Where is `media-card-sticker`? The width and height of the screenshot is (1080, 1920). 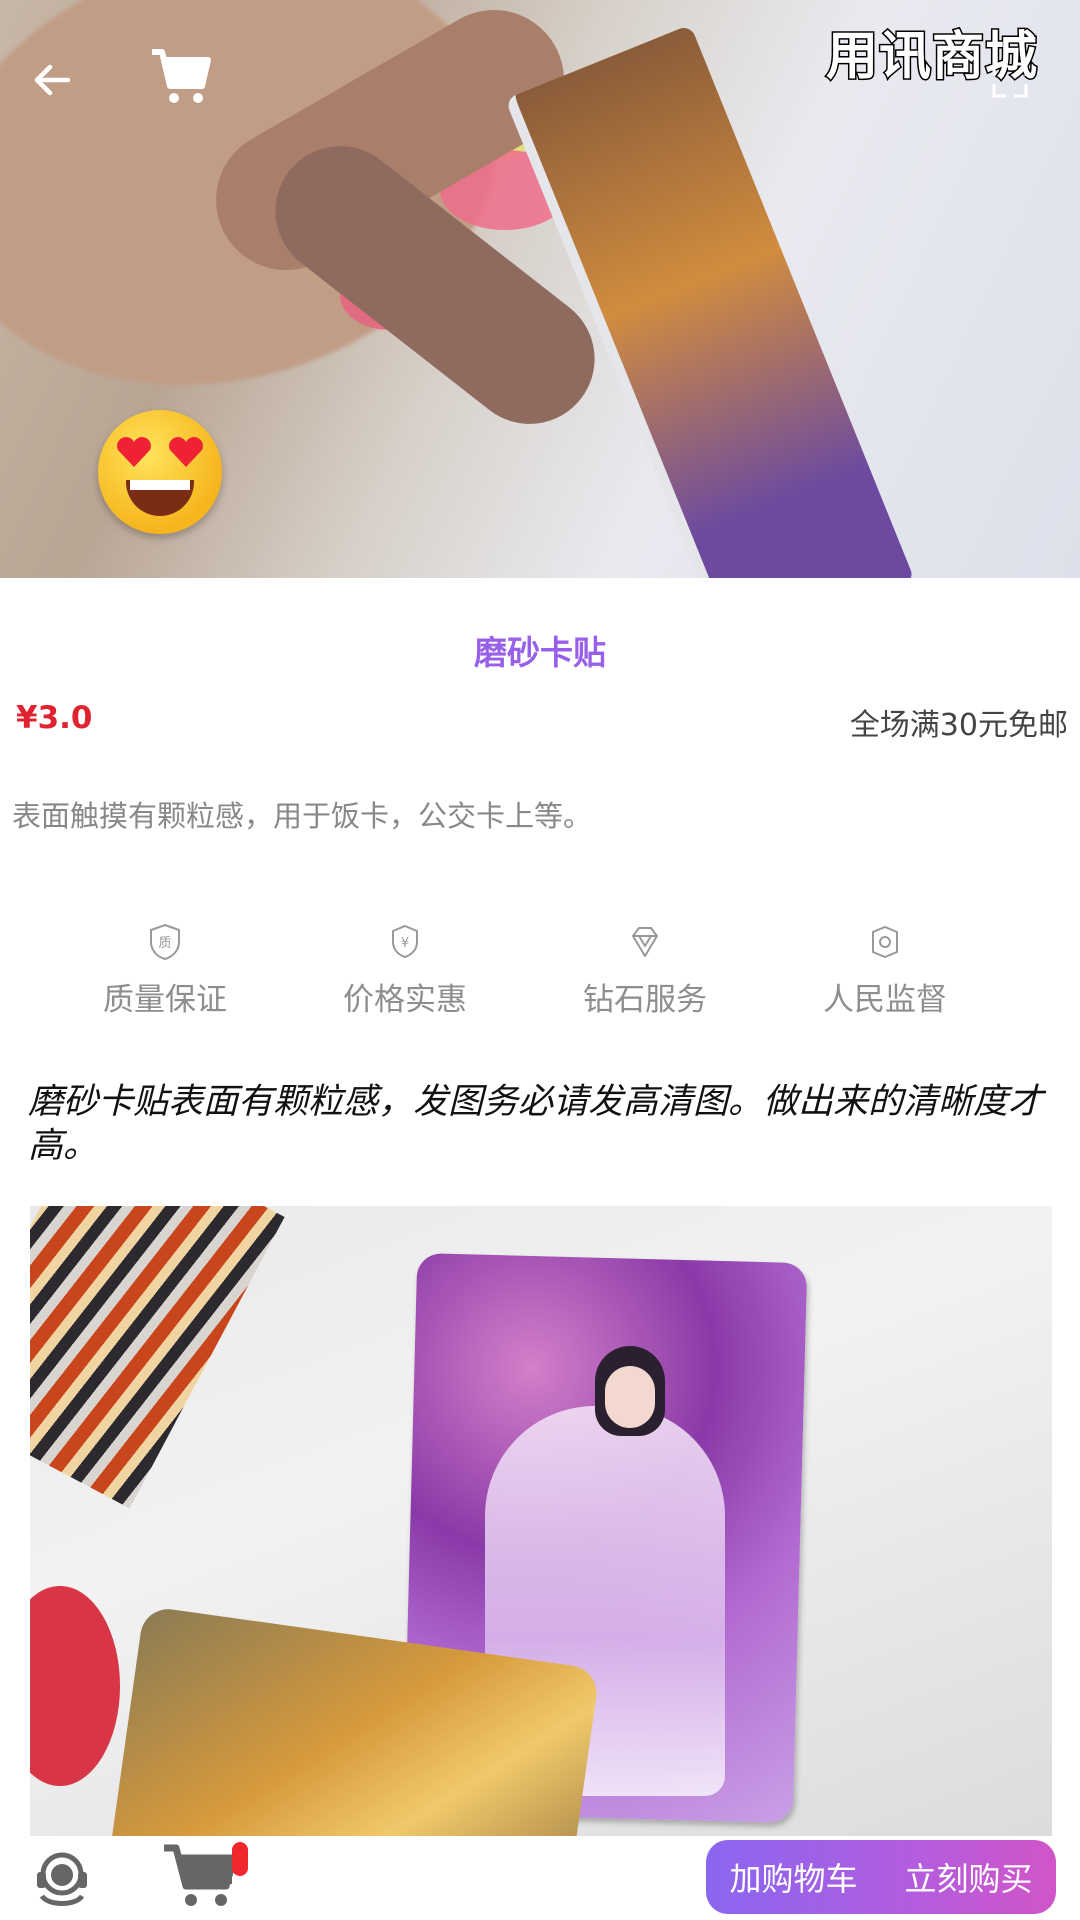
media-card-sticker is located at coordinates (710, 301).